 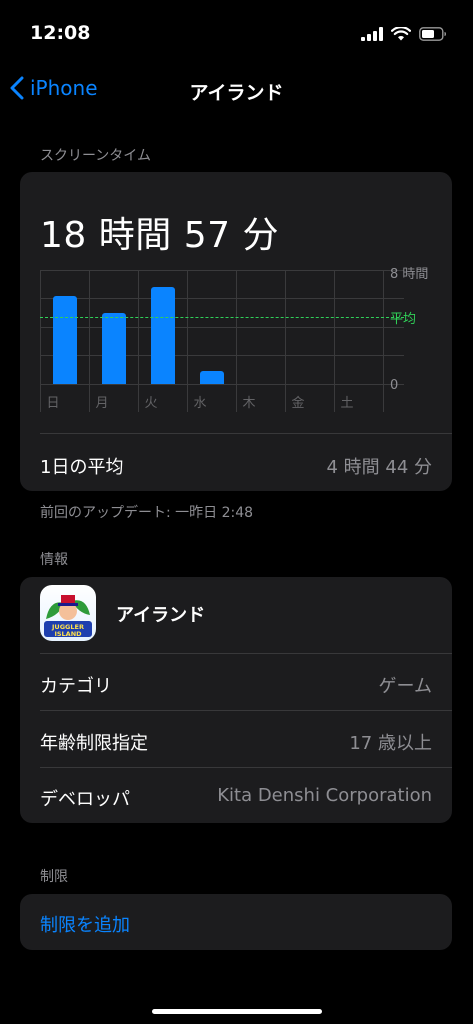 What do you see at coordinates (60, 33) in the screenshot?
I see `status-time: 12:08` at bounding box center [60, 33].